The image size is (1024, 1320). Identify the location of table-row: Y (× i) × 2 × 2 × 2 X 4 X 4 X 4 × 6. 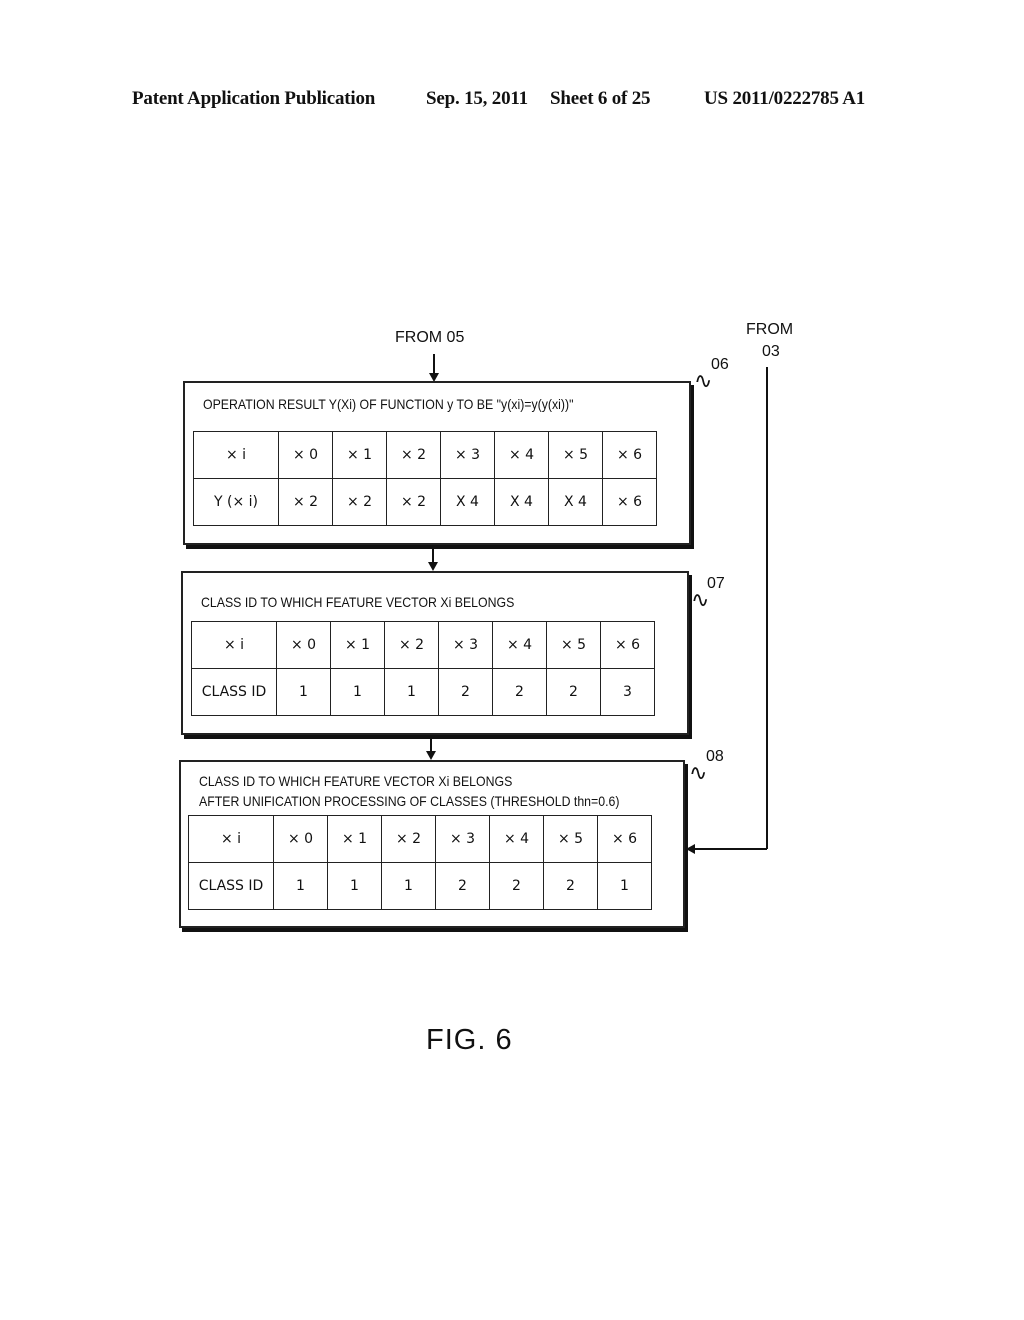
(425, 502).